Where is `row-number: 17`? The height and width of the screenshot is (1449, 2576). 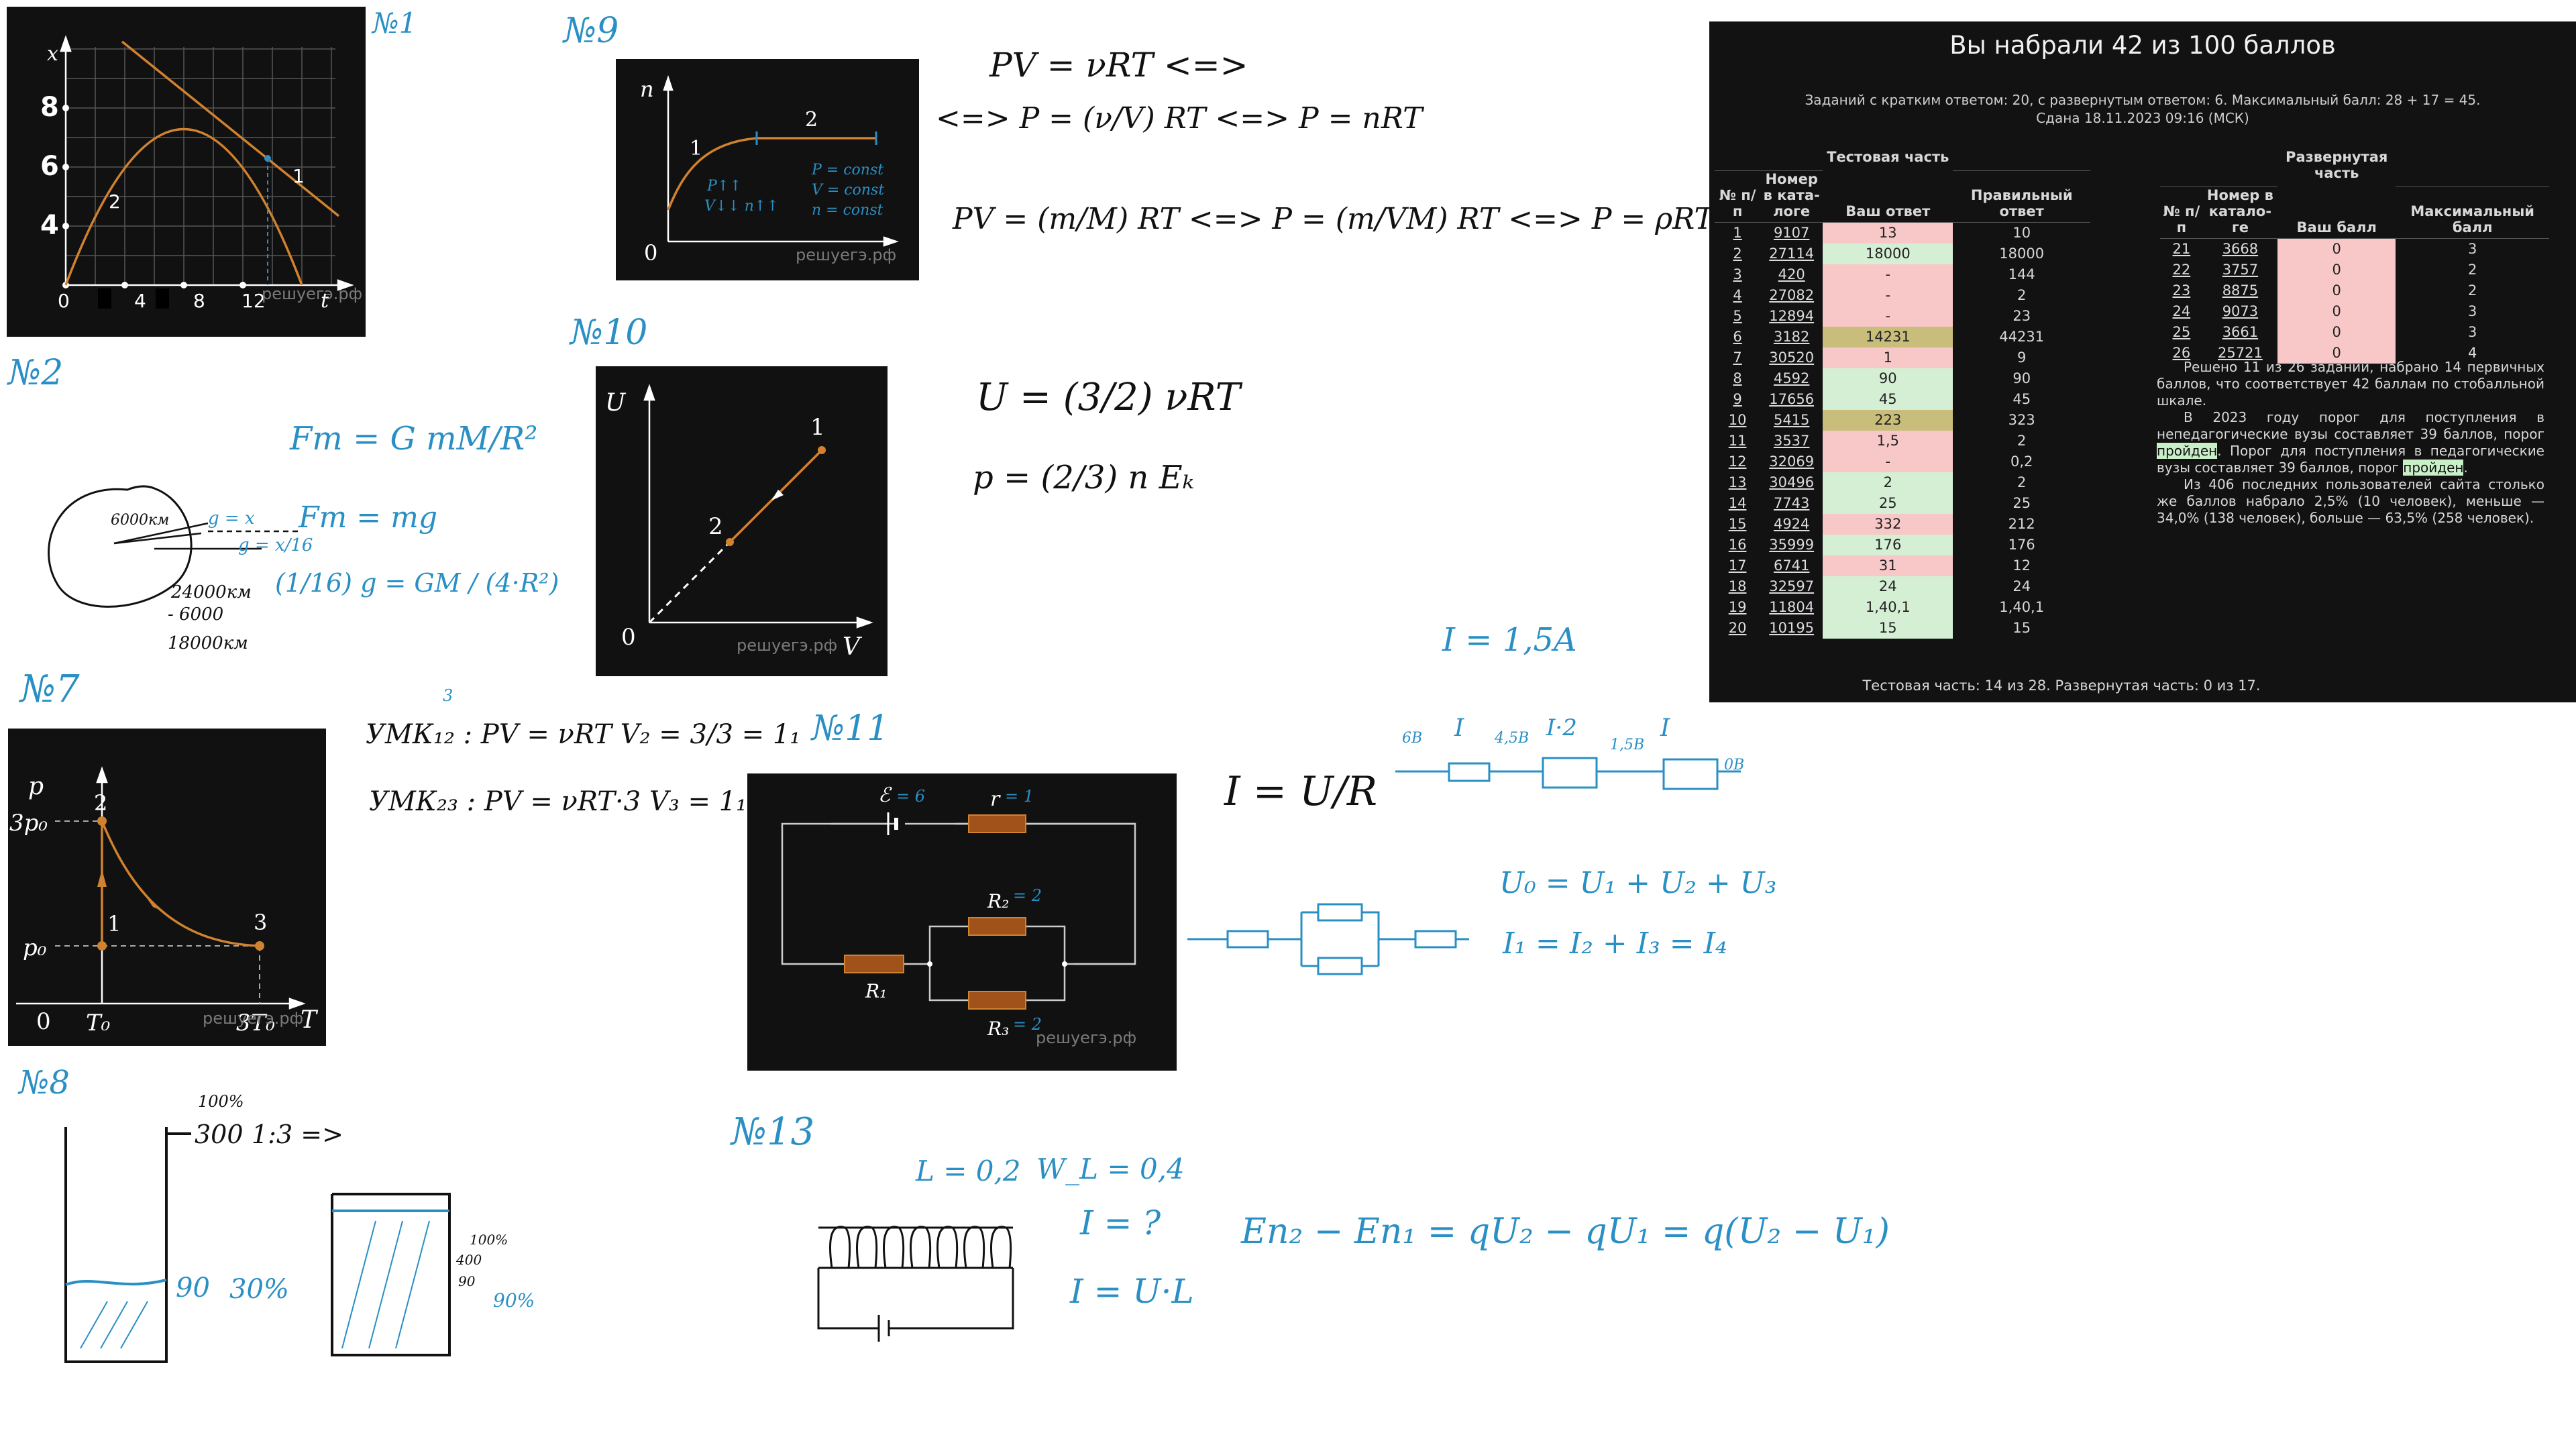
row-number: 17 is located at coordinates (1737, 565).